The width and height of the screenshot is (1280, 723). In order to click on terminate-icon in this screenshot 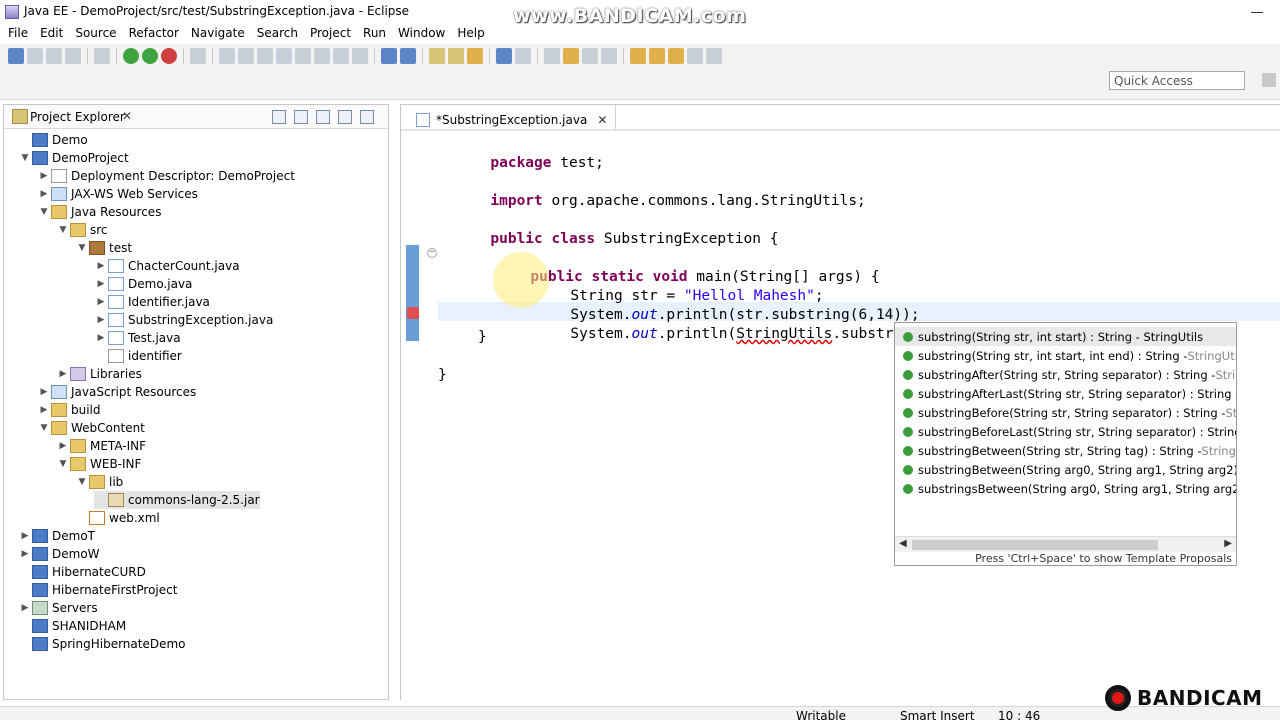, I will do `click(265, 56)`.